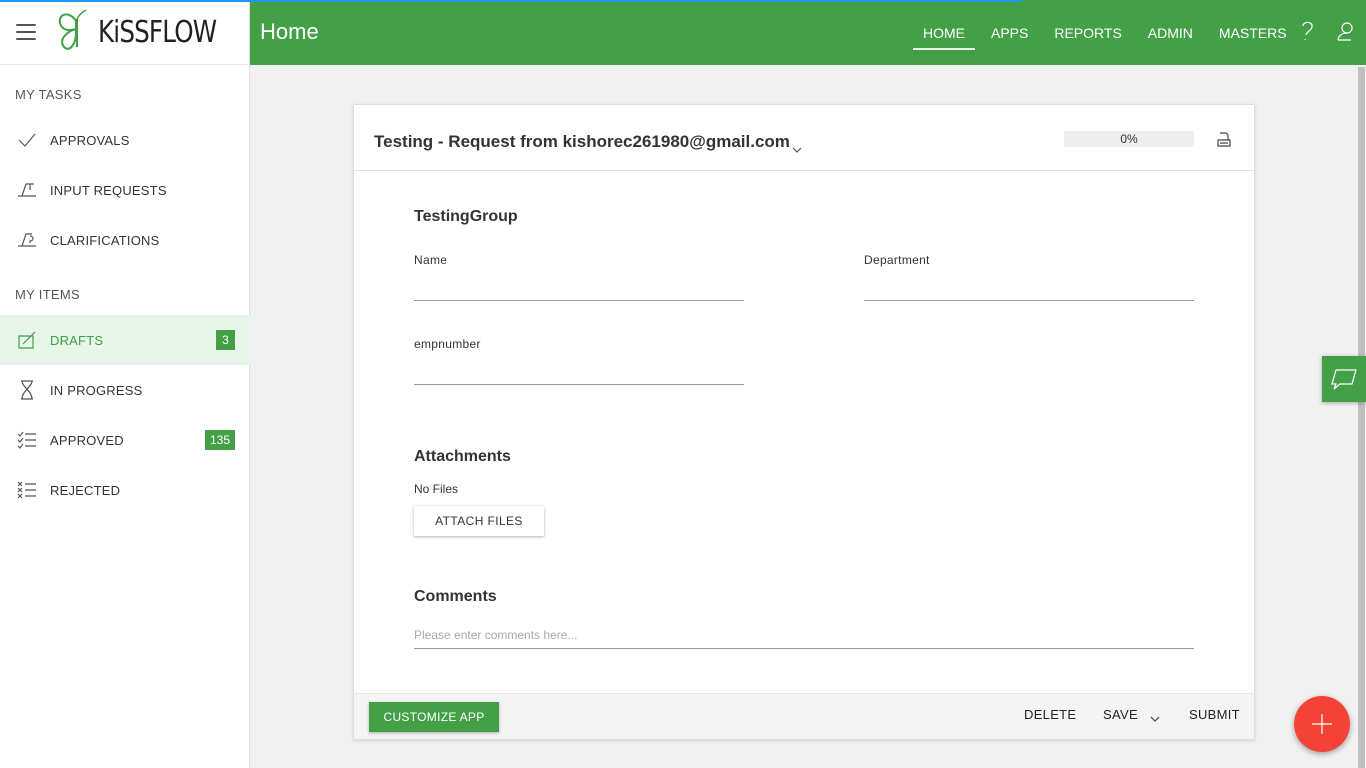 The image size is (1366, 768). I want to click on top-navigation: HOME APPS REPORTS ADMIN MASTERS, so click(1108, 32).